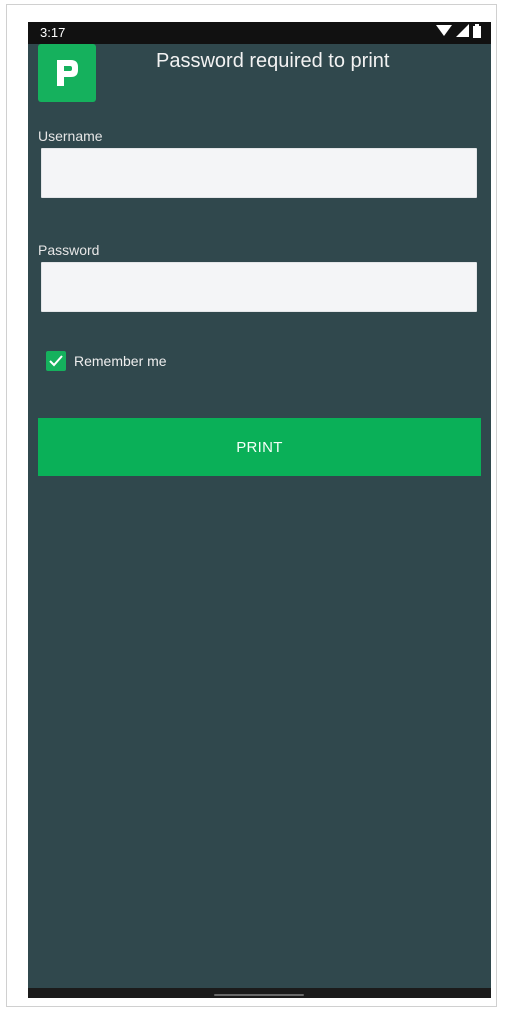 The height and width of the screenshot is (1014, 505). Describe the element at coordinates (70, 136) in the screenshot. I see `username-label: Username` at that location.